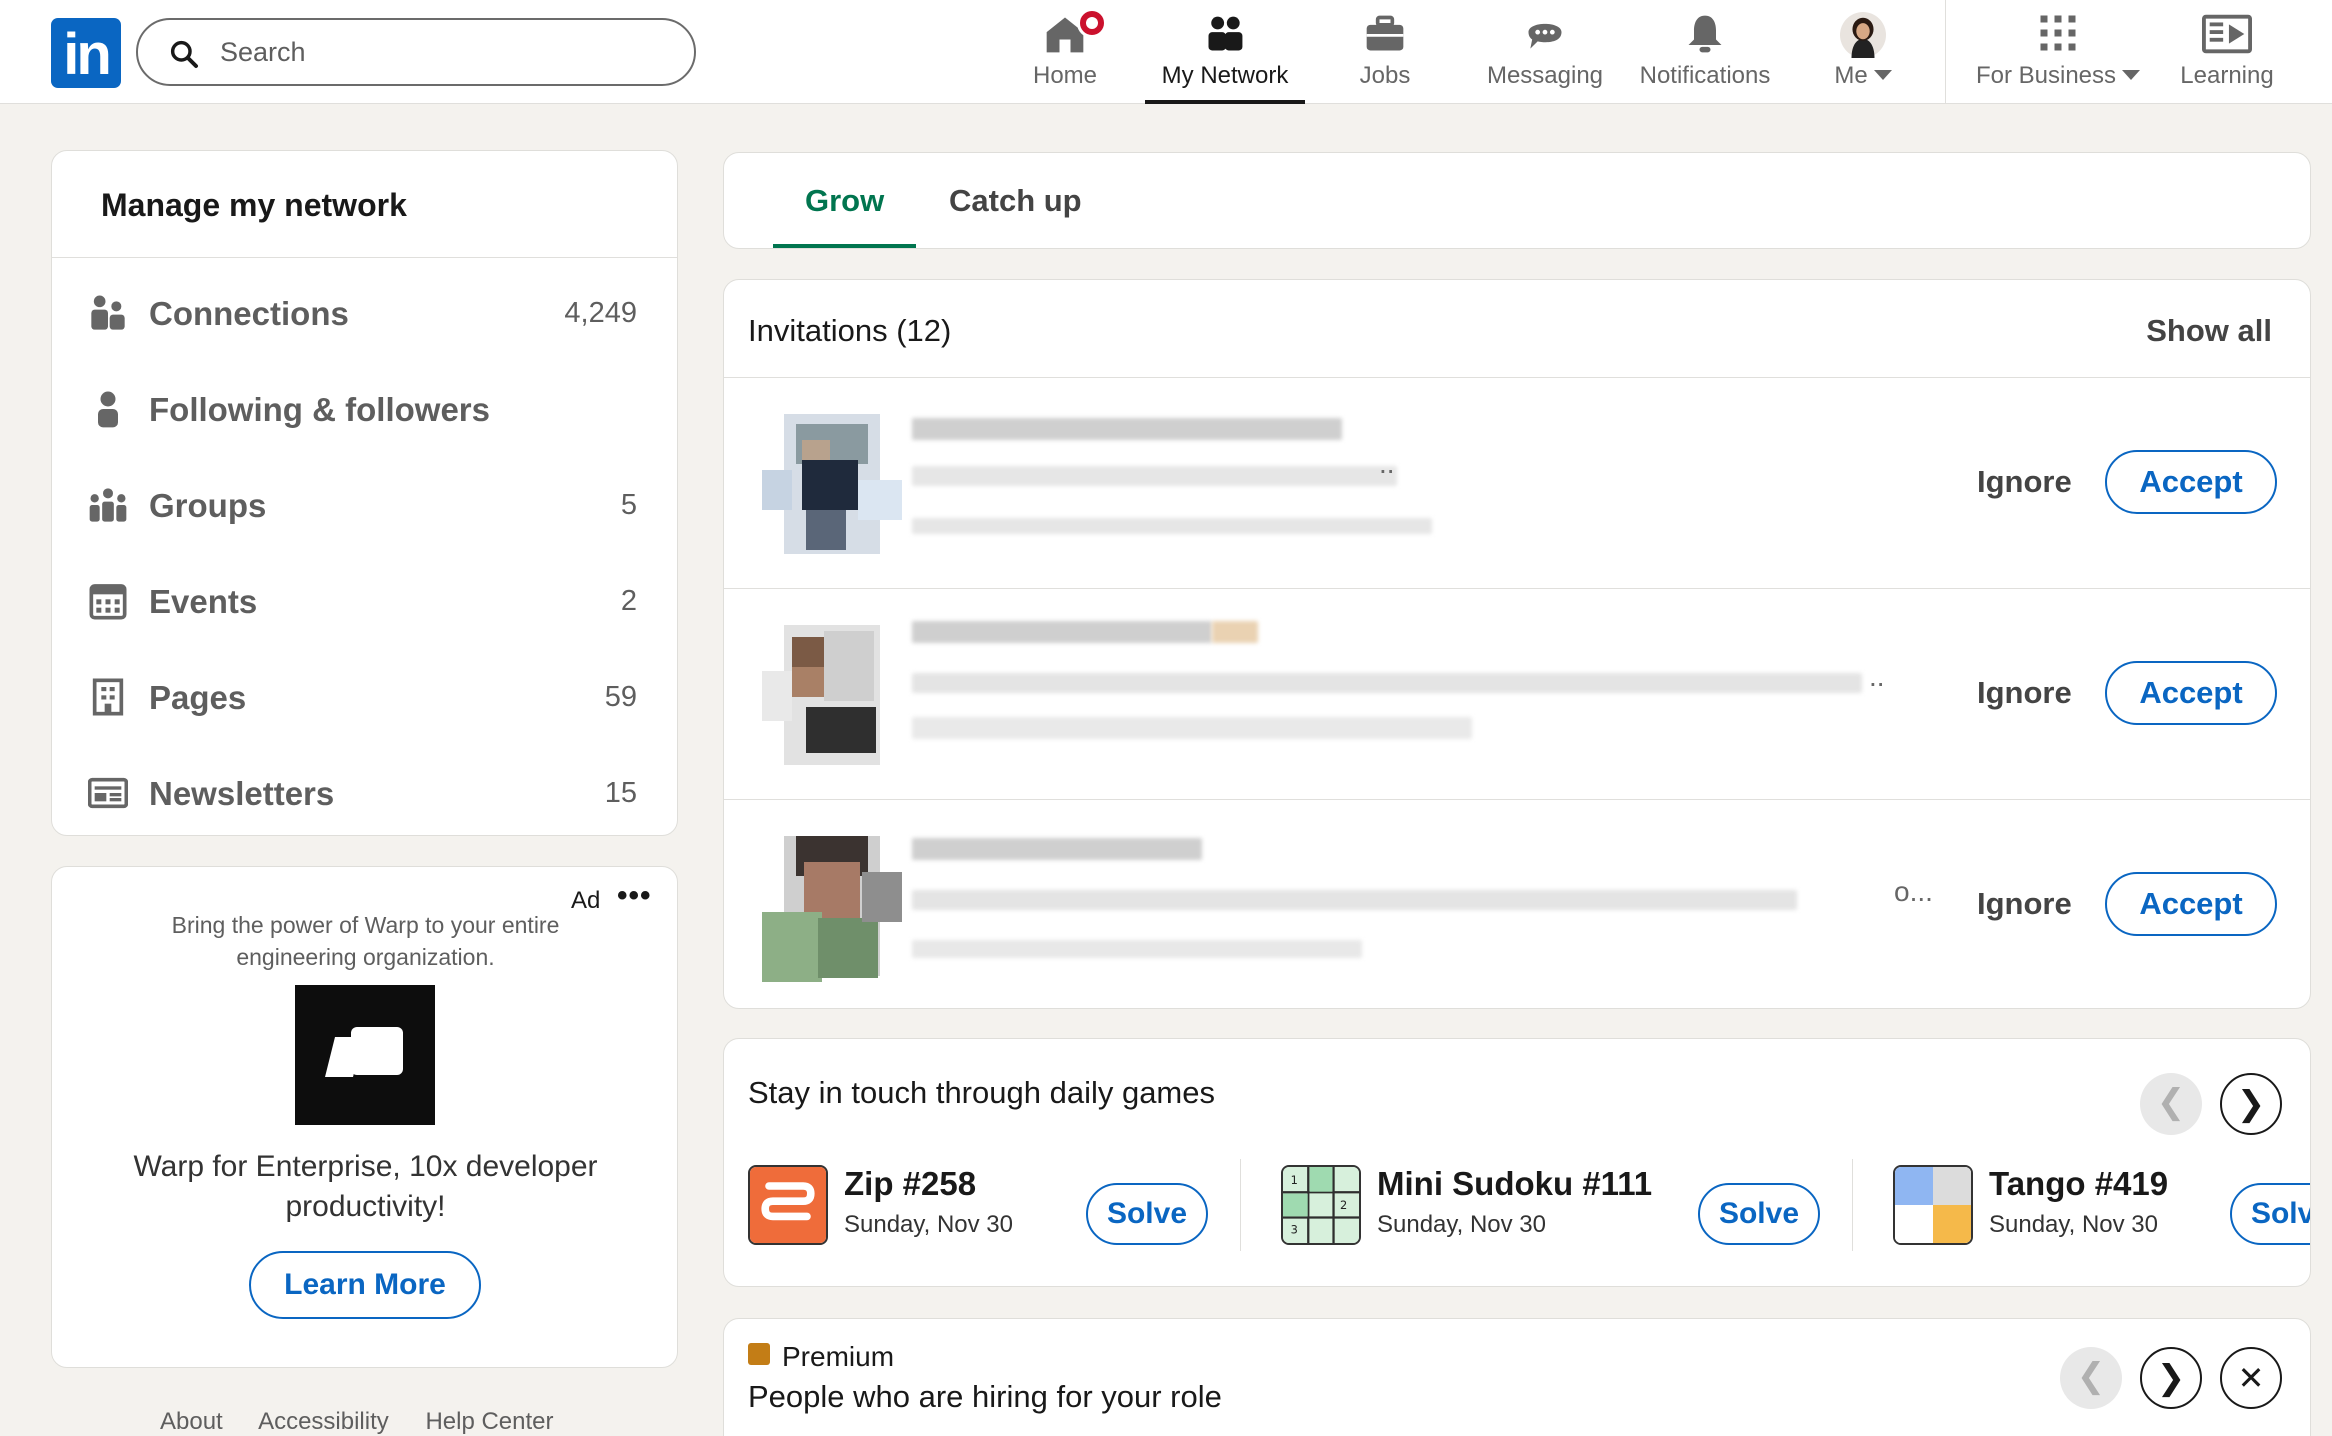 This screenshot has height=1436, width=2332. Describe the element at coordinates (2227, 34) in the screenshot. I see `learning-icon` at that location.